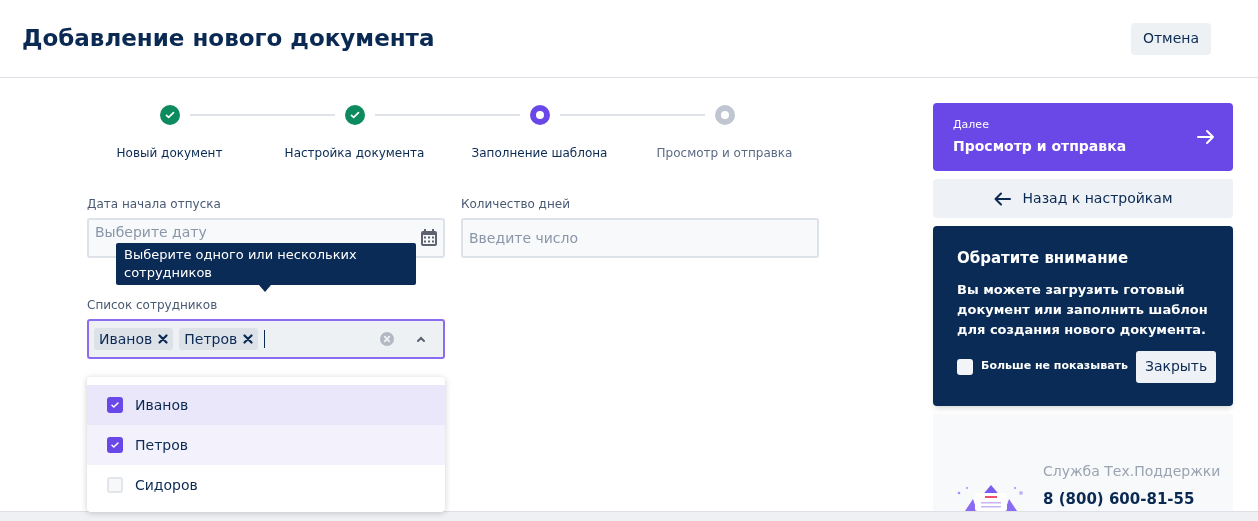 The height and width of the screenshot is (521, 1258). What do you see at coordinates (354, 153) in the screenshot?
I see `step-label: Настройка документа` at bounding box center [354, 153].